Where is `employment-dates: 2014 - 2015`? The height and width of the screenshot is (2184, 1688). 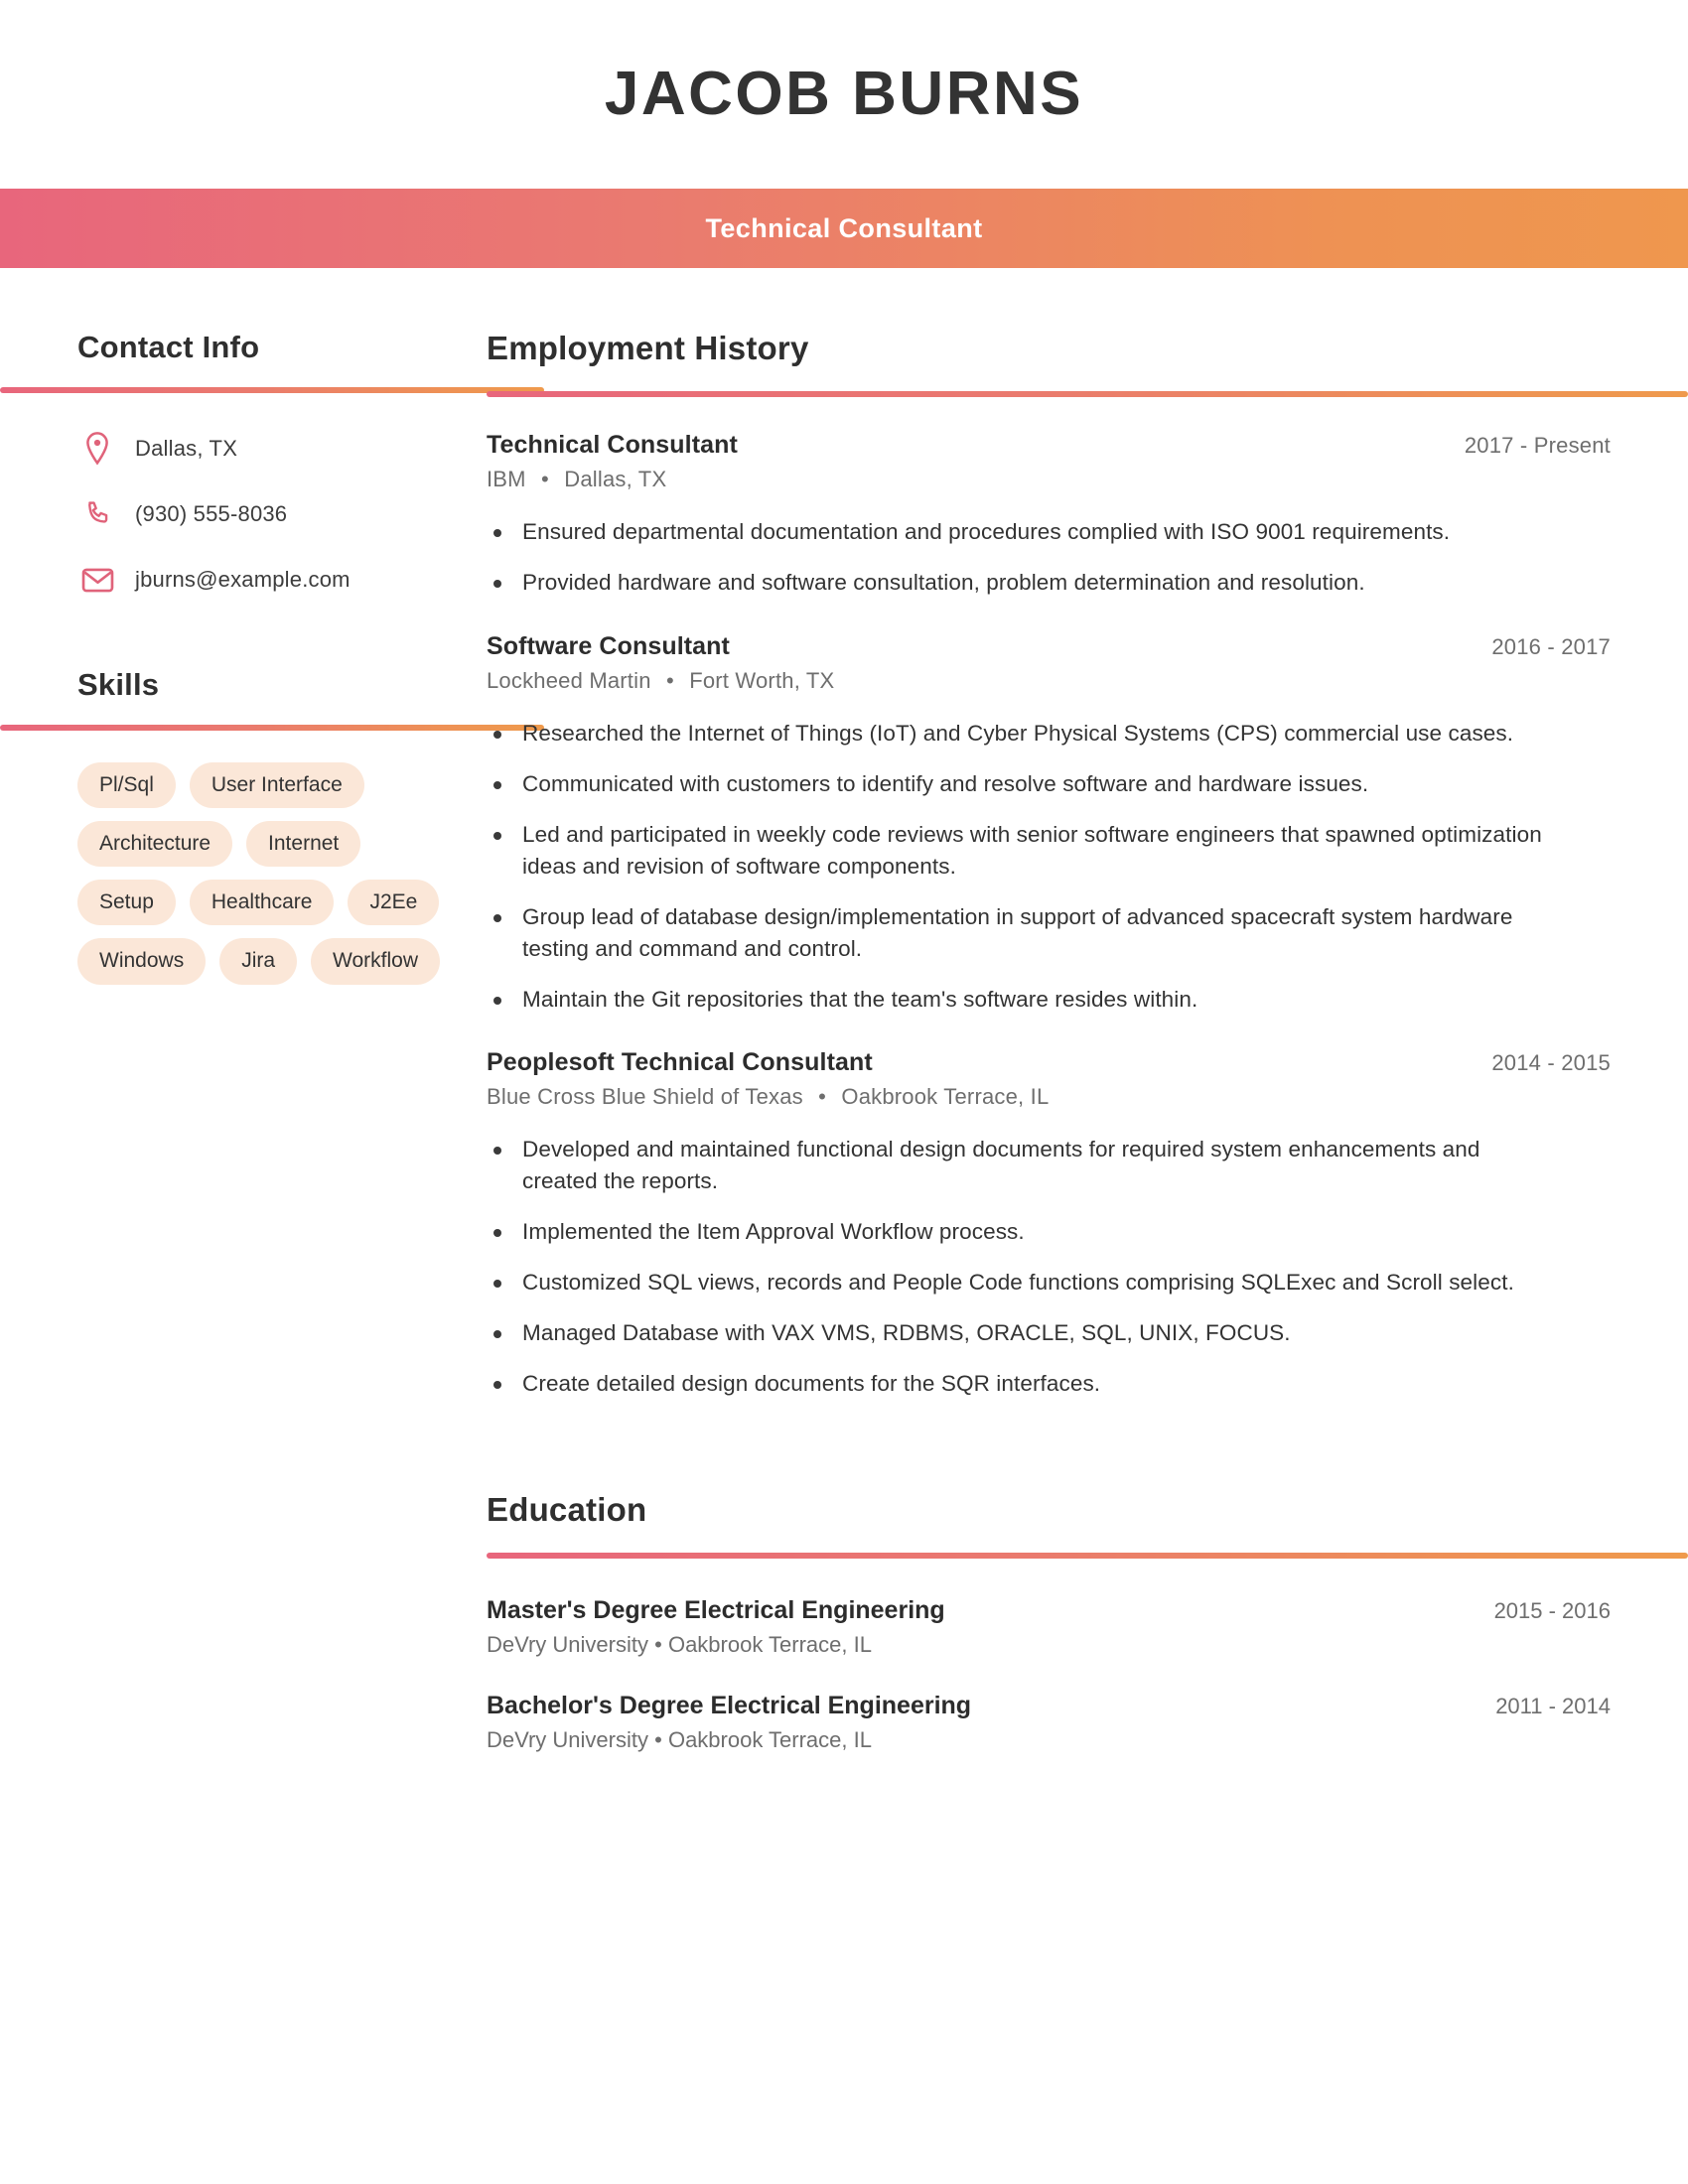
employment-dates: 2014 - 2015 is located at coordinates (1551, 1063).